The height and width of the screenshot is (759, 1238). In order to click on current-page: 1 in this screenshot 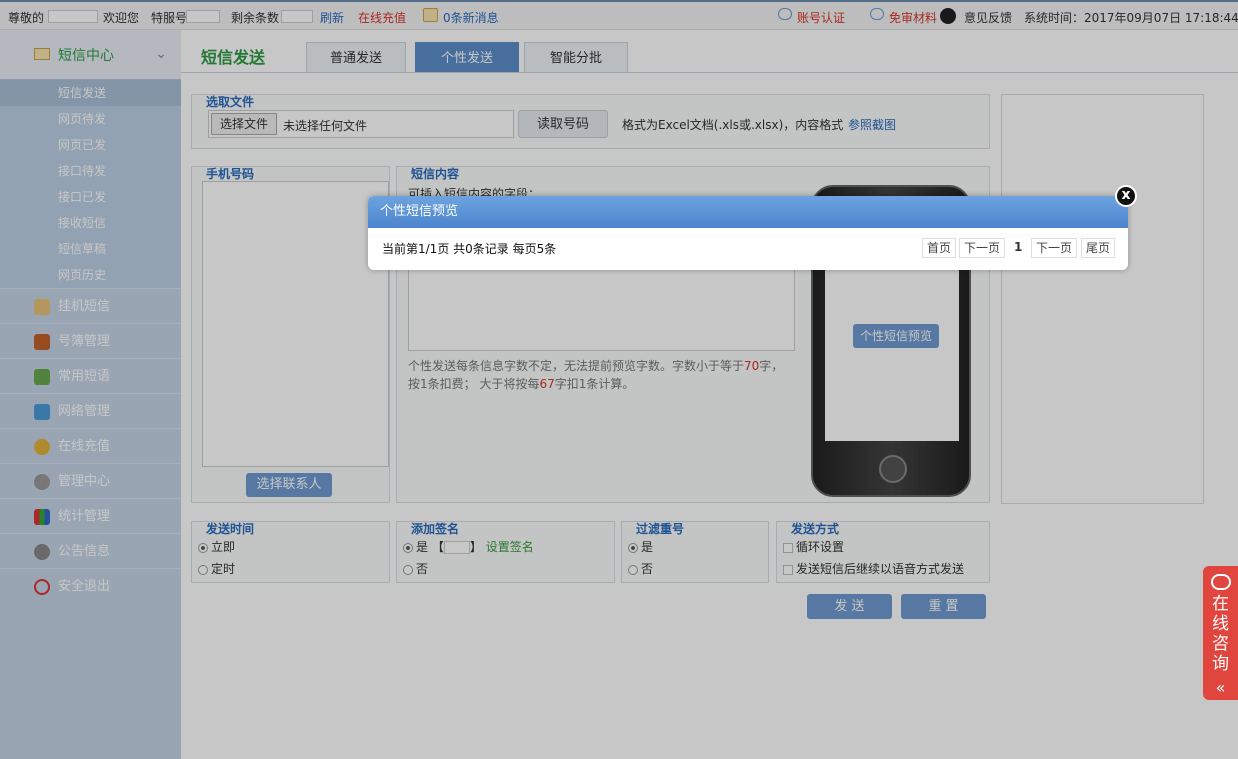, I will do `click(1018, 247)`.